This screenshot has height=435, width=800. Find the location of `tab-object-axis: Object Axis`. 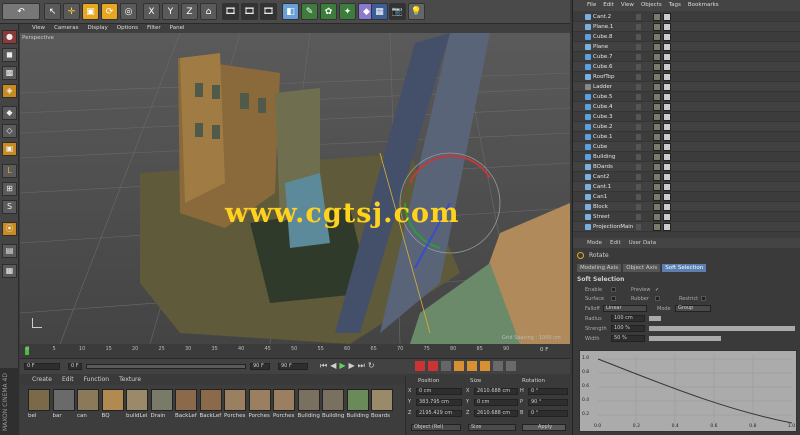

tab-object-axis: Object Axis is located at coordinates (642, 268).